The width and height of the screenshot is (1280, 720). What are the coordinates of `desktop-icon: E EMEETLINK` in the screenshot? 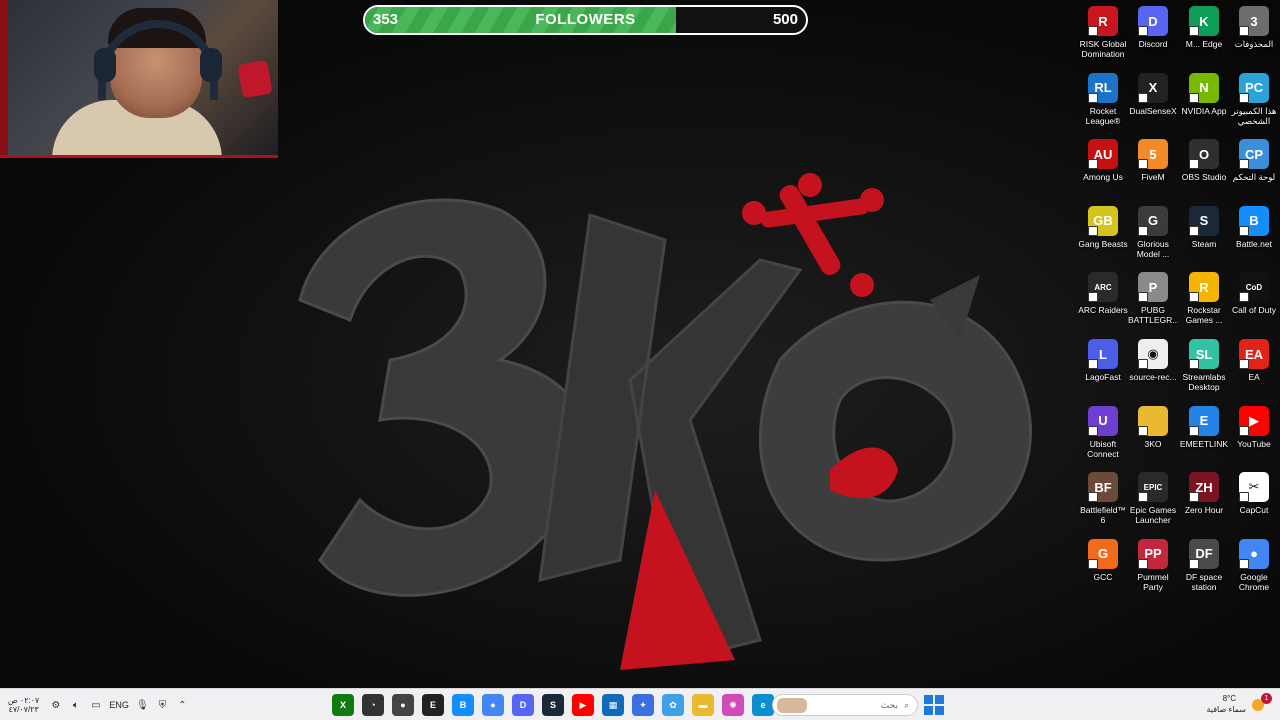 It's located at (1204, 436).